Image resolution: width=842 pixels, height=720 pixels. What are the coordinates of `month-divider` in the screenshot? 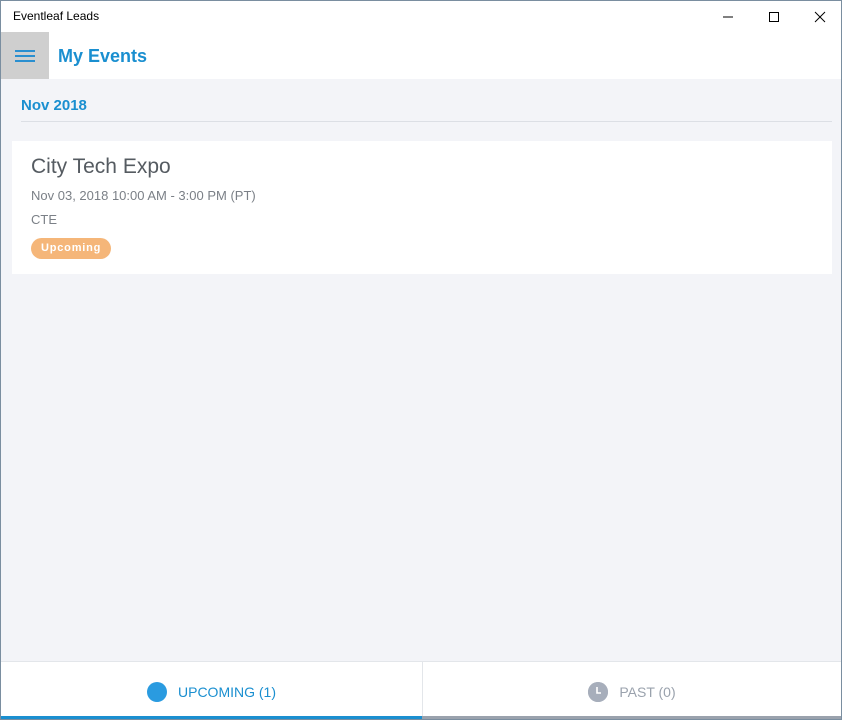 It's located at (426, 121).